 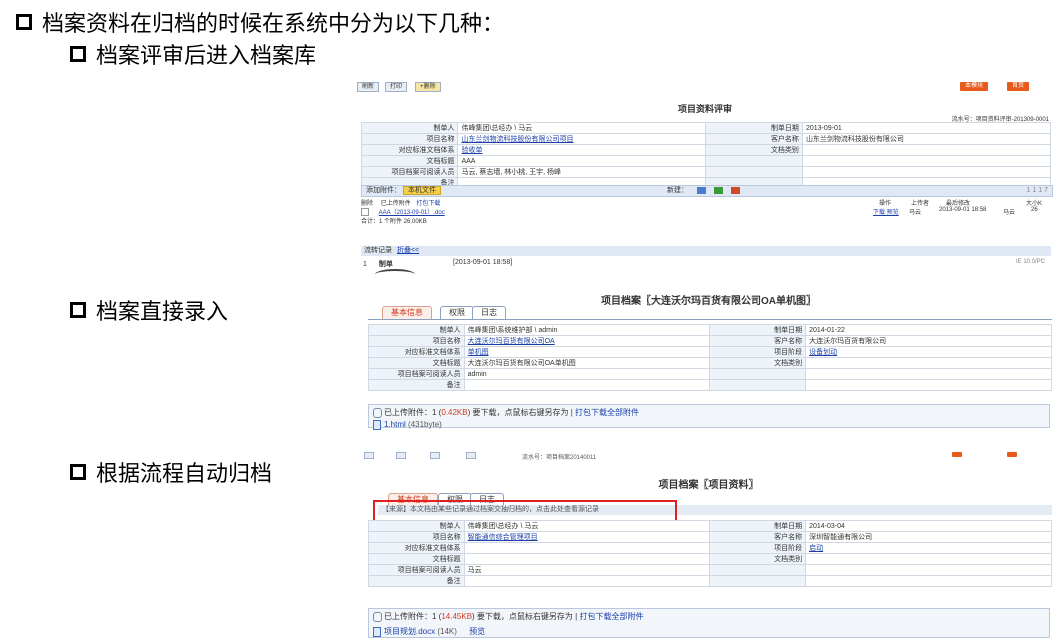 I want to click on refresh-button: 刷新, so click(x=368, y=87).